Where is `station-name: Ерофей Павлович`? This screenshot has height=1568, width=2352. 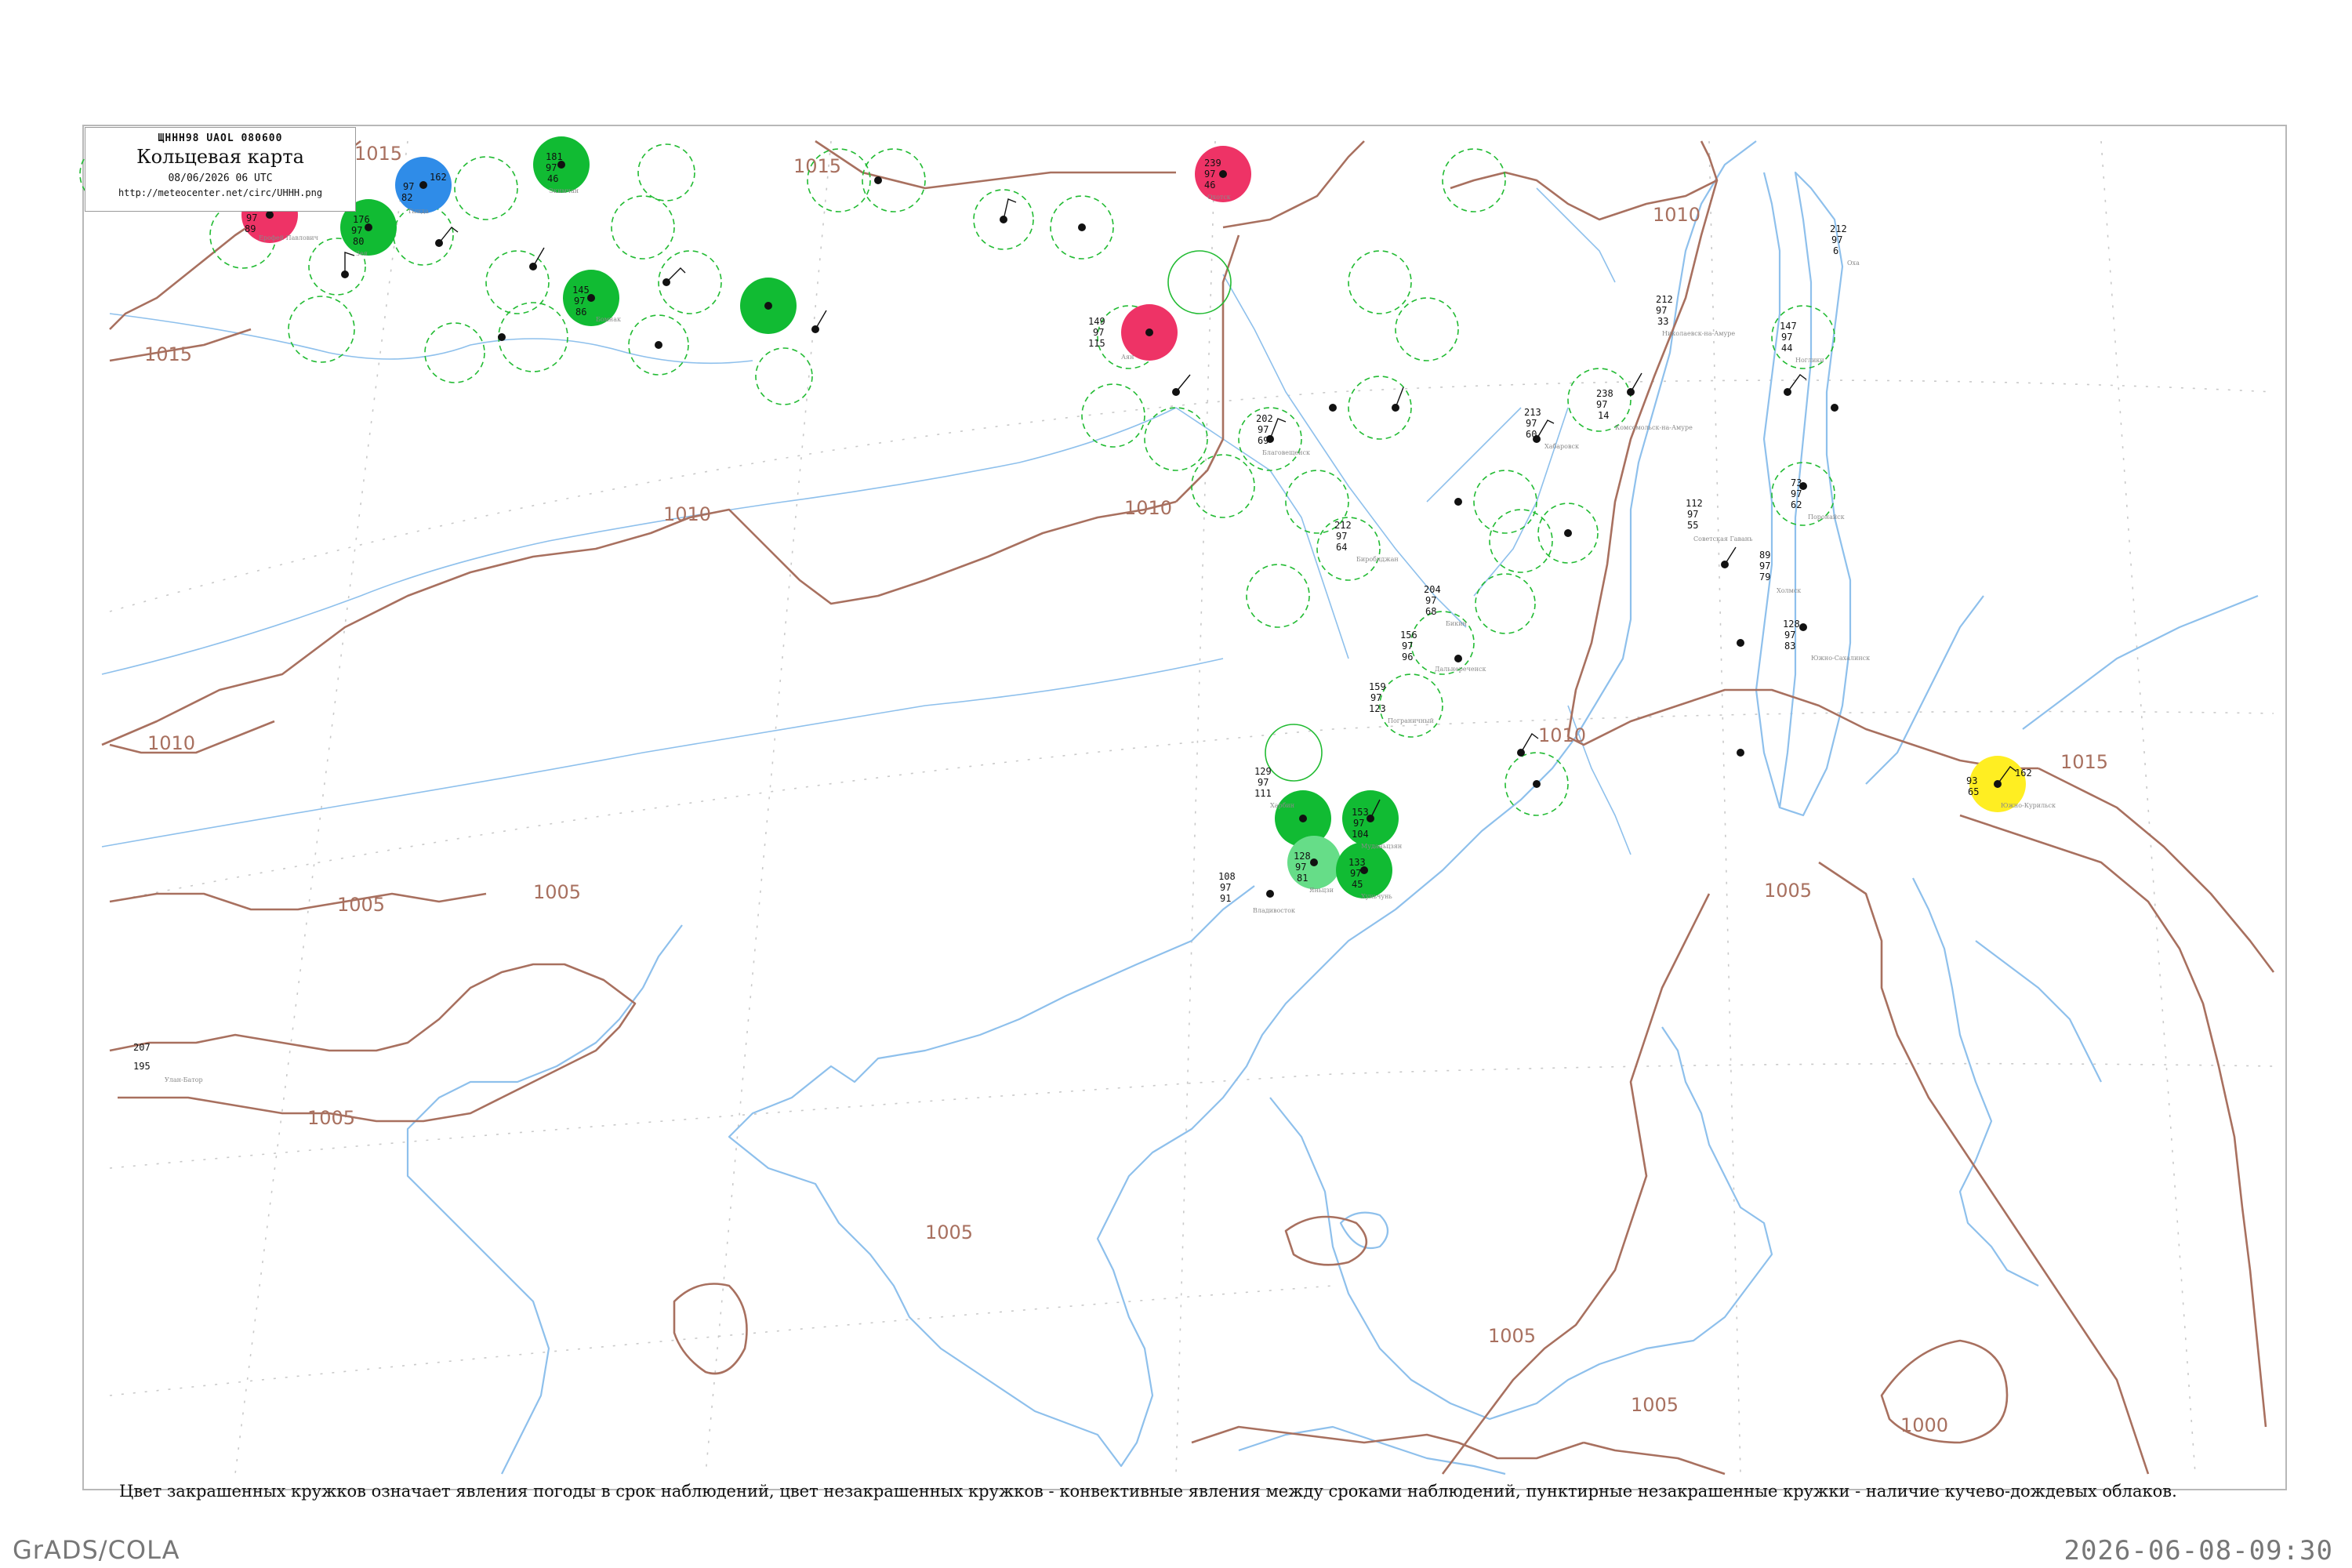 station-name: Ерофей Павлович is located at coordinates (288, 238).